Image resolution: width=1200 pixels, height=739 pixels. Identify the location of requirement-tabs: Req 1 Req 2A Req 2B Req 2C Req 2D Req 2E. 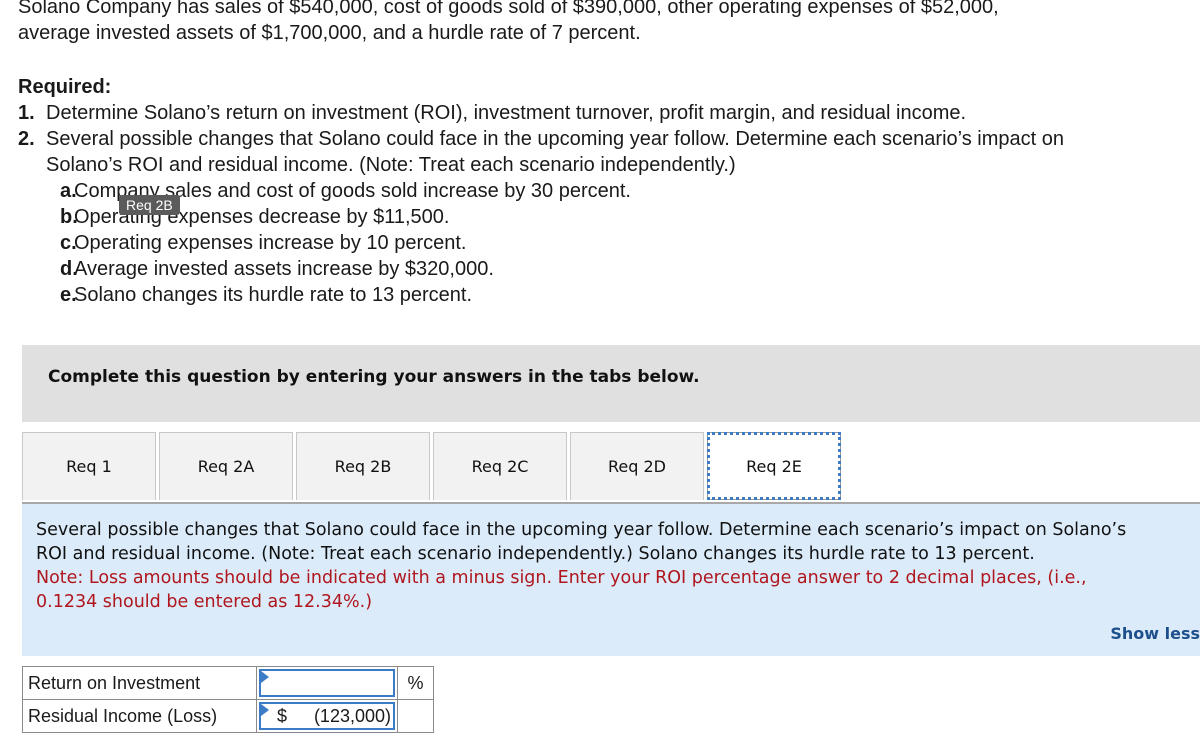
(433, 467).